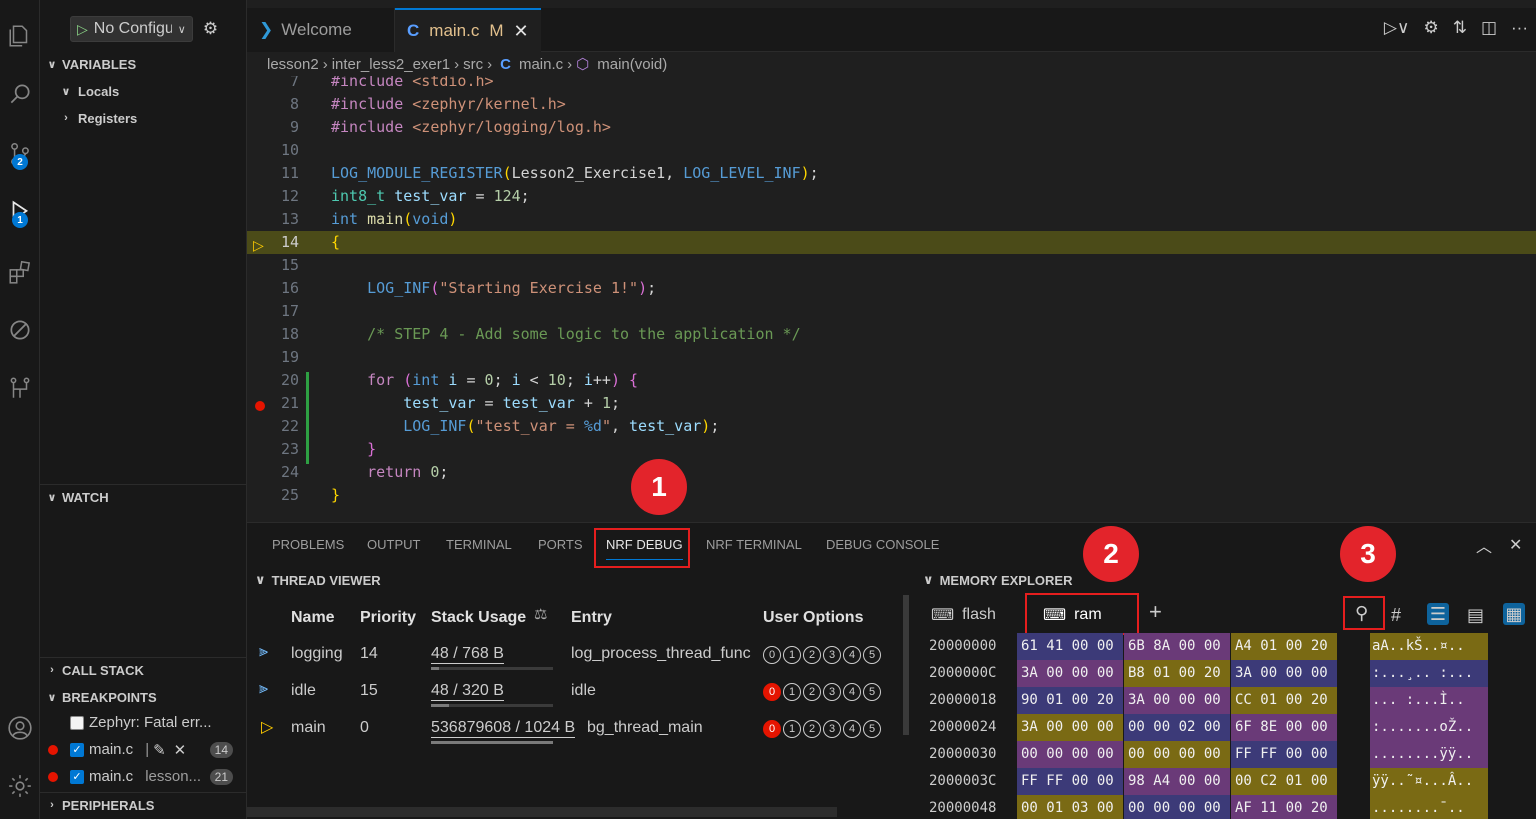  What do you see at coordinates (159, 750) in the screenshot?
I see `pencil-icon: ✎` at bounding box center [159, 750].